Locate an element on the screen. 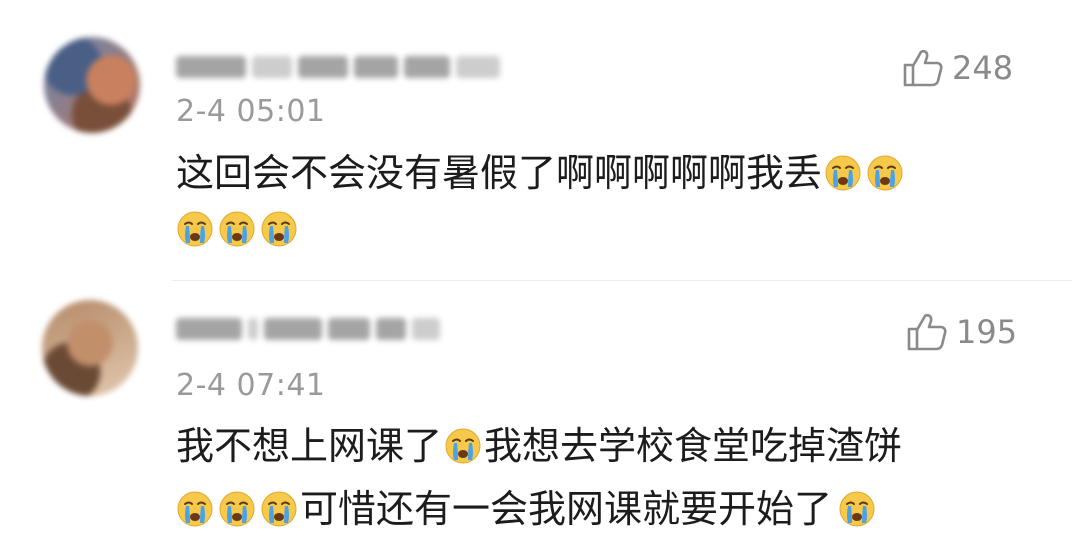 This screenshot has height=550, width=1072. comment-text: 我不想上网课了 is located at coordinates (309, 446).